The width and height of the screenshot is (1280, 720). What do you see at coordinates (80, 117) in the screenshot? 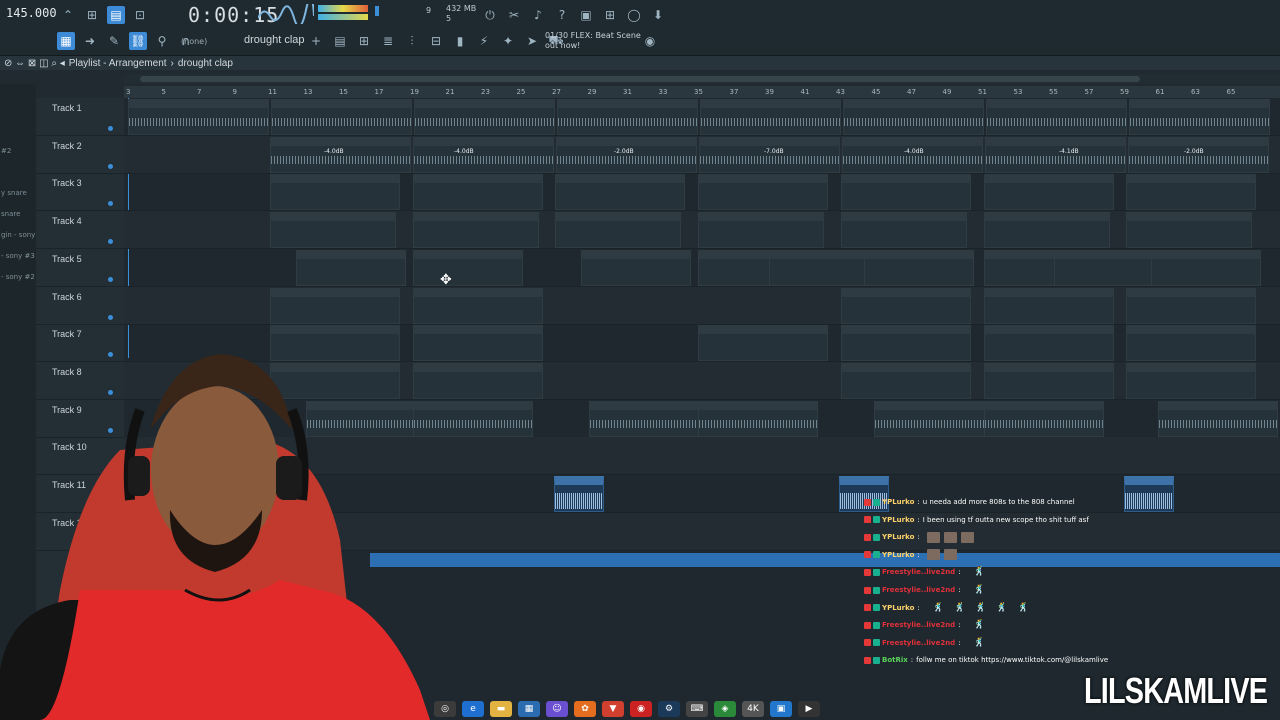
I see `track-header: Track 1` at bounding box center [80, 117].